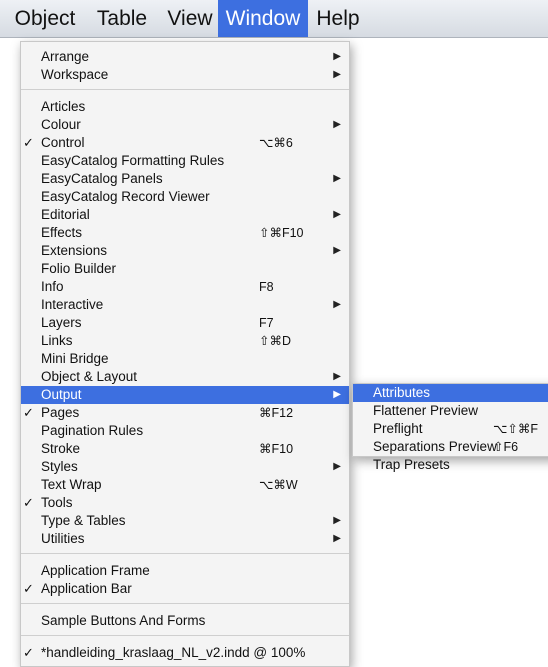 The image size is (548, 667). Describe the element at coordinates (173, 652) in the screenshot. I see `menu-item-label: *handleiding_kraslaag_NL_v2.indd @ 100%` at that location.